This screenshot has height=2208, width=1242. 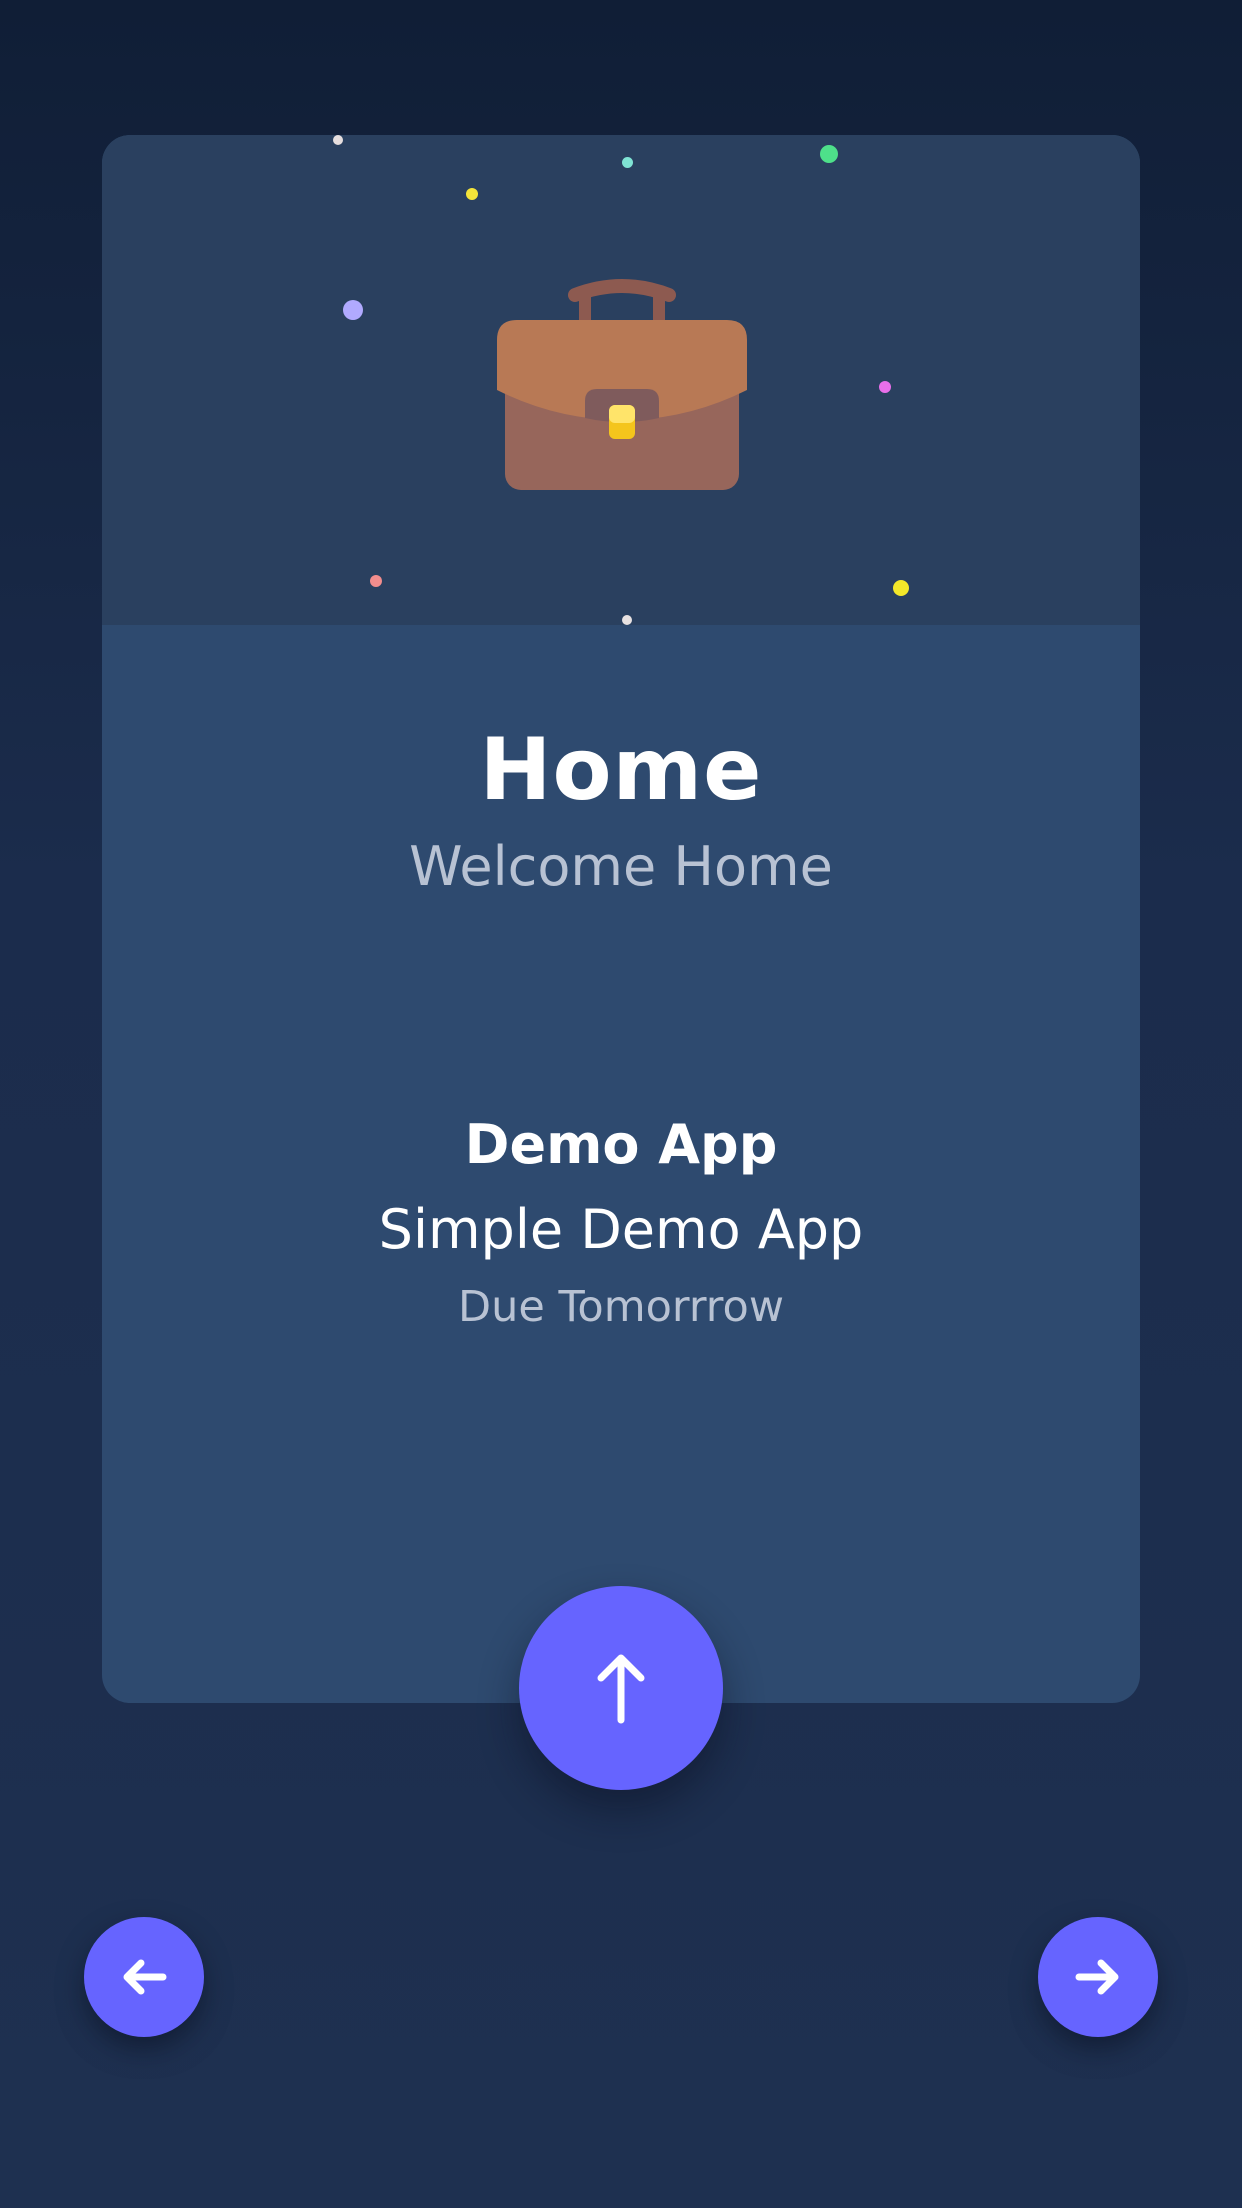 What do you see at coordinates (621, 770) in the screenshot?
I see `page-title: Home` at bounding box center [621, 770].